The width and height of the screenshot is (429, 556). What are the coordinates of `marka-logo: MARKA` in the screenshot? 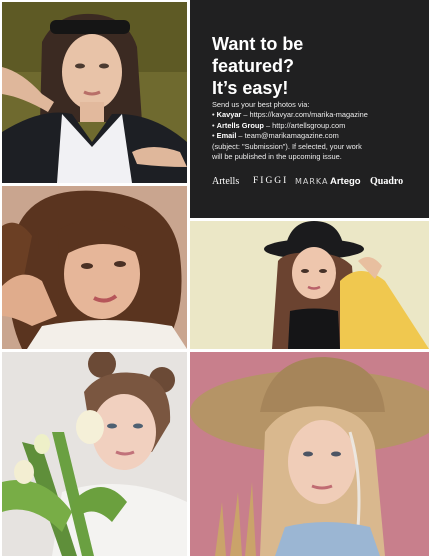 It's located at (312, 181).